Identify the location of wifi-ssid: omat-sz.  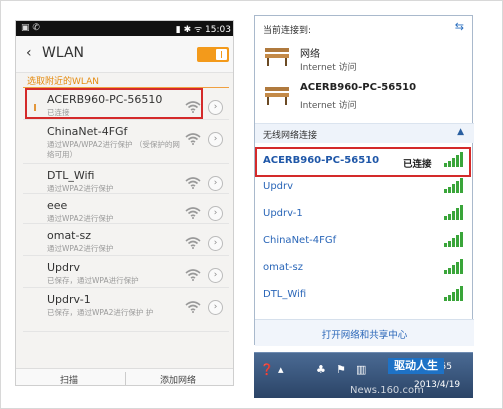
(69, 235).